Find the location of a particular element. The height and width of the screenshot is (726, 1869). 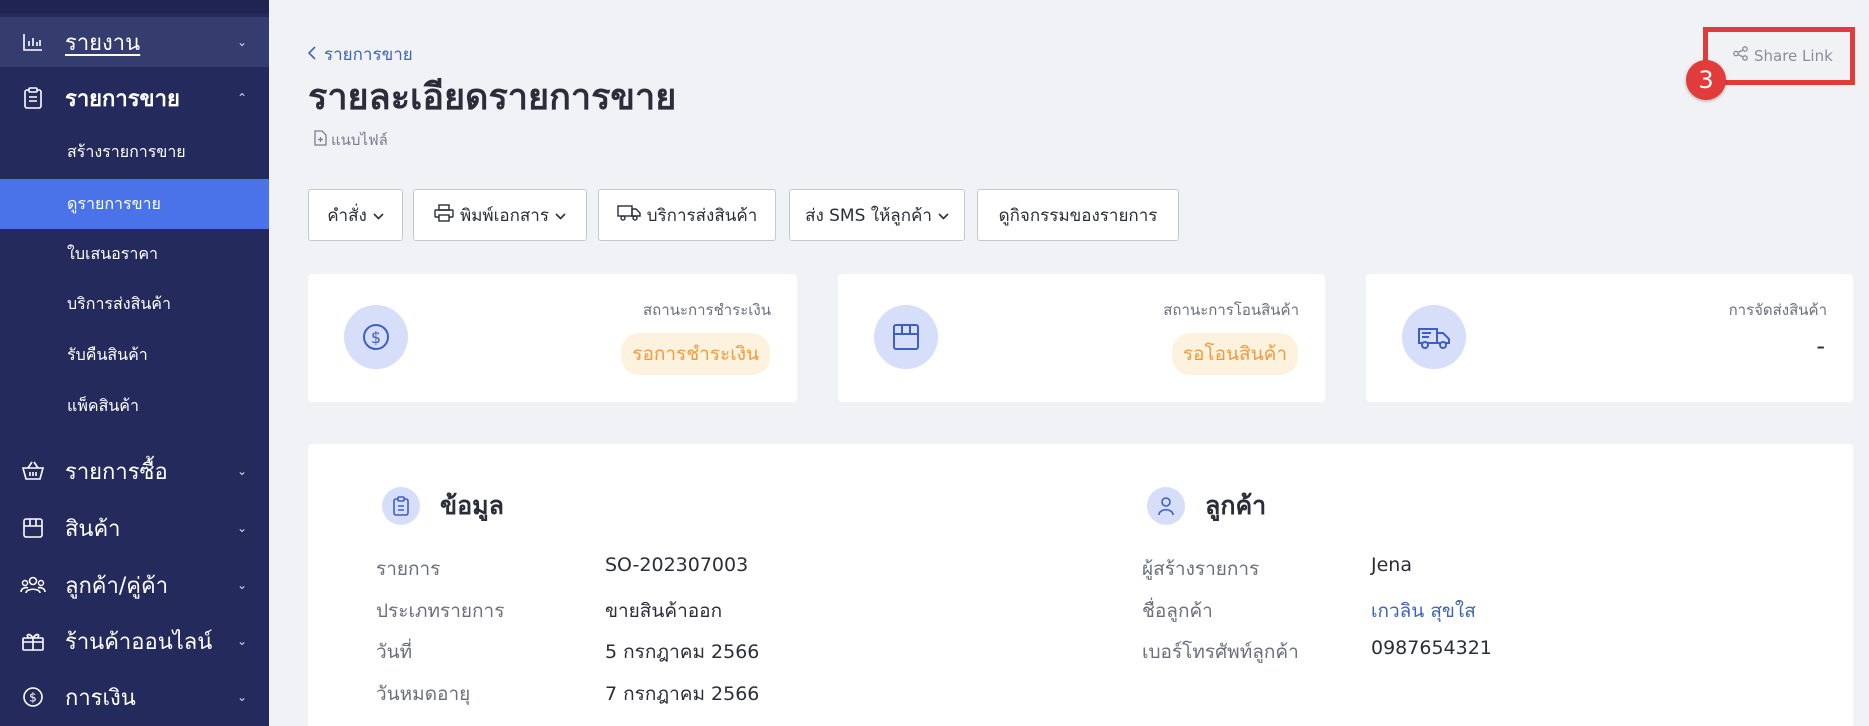

shipping-label: บริการส่งสินค้า is located at coordinates (702, 215).